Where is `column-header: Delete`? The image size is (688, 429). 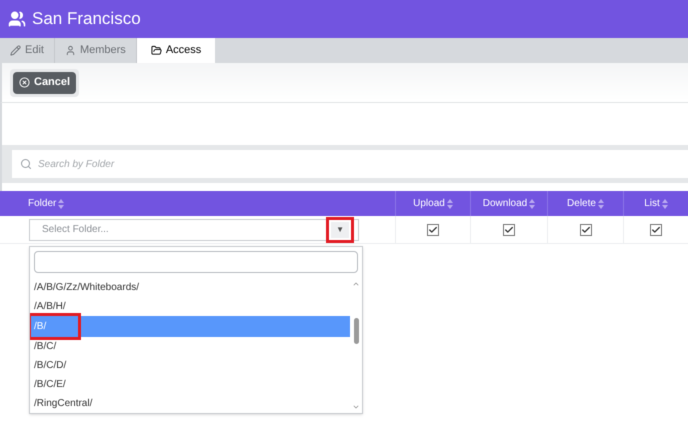 column-header: Delete is located at coordinates (581, 203).